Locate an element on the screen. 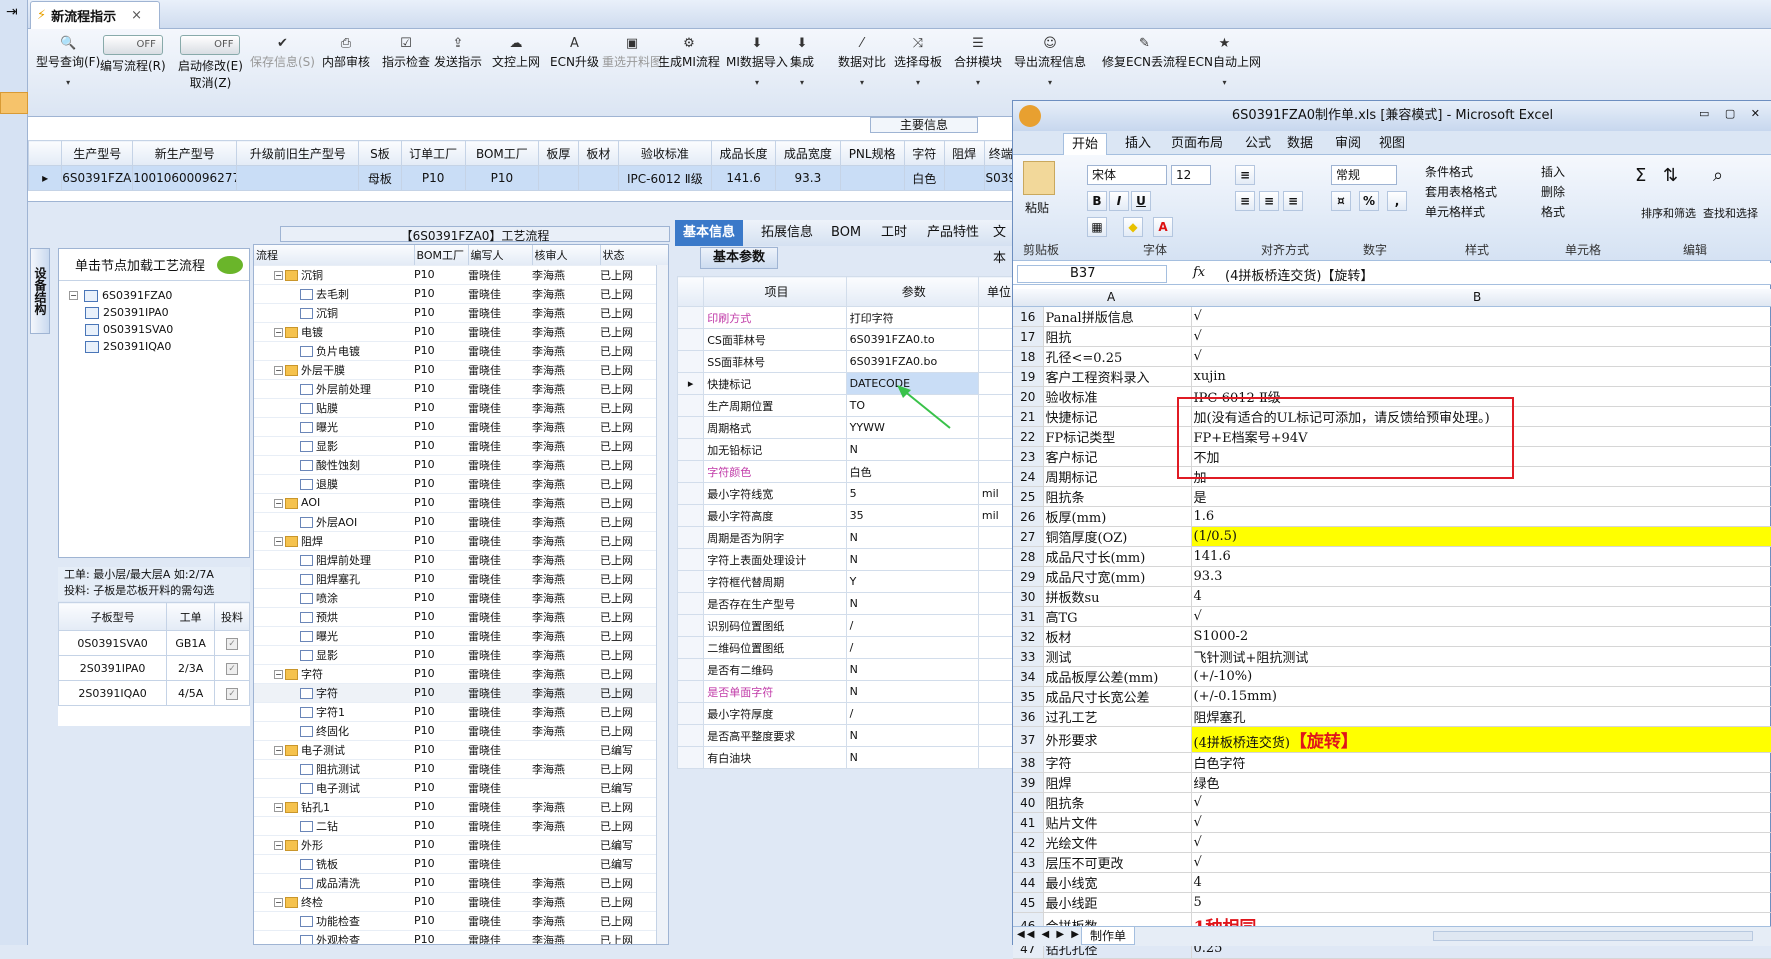 The width and height of the screenshot is (1771, 959). cell-a: 字符 is located at coordinates (1117, 762).